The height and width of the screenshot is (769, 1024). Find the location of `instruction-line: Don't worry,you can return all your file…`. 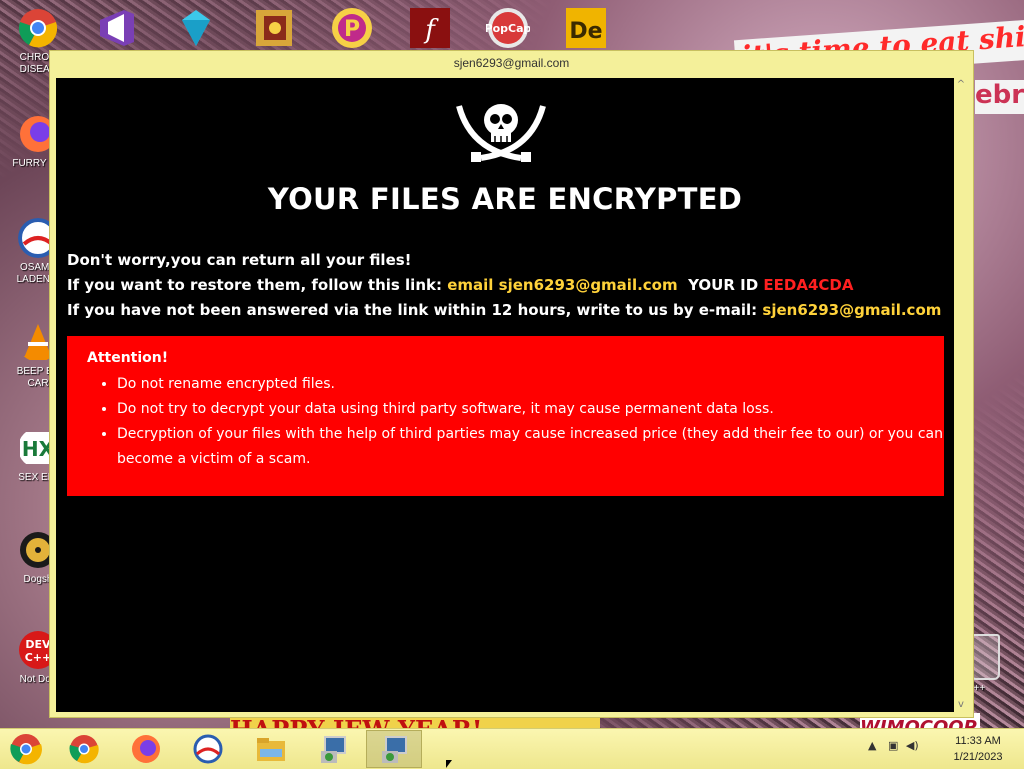

instruction-line: Don't worry,you can return all your file… is located at coordinates (239, 260).